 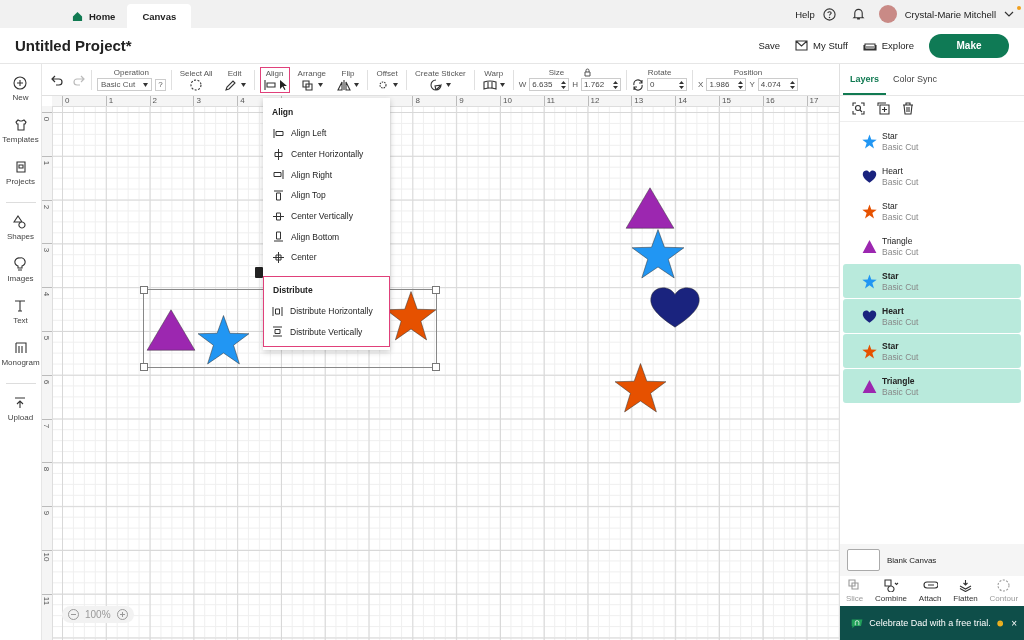 What do you see at coordinates (556, 72) in the screenshot?
I see `size-label: Size` at bounding box center [556, 72].